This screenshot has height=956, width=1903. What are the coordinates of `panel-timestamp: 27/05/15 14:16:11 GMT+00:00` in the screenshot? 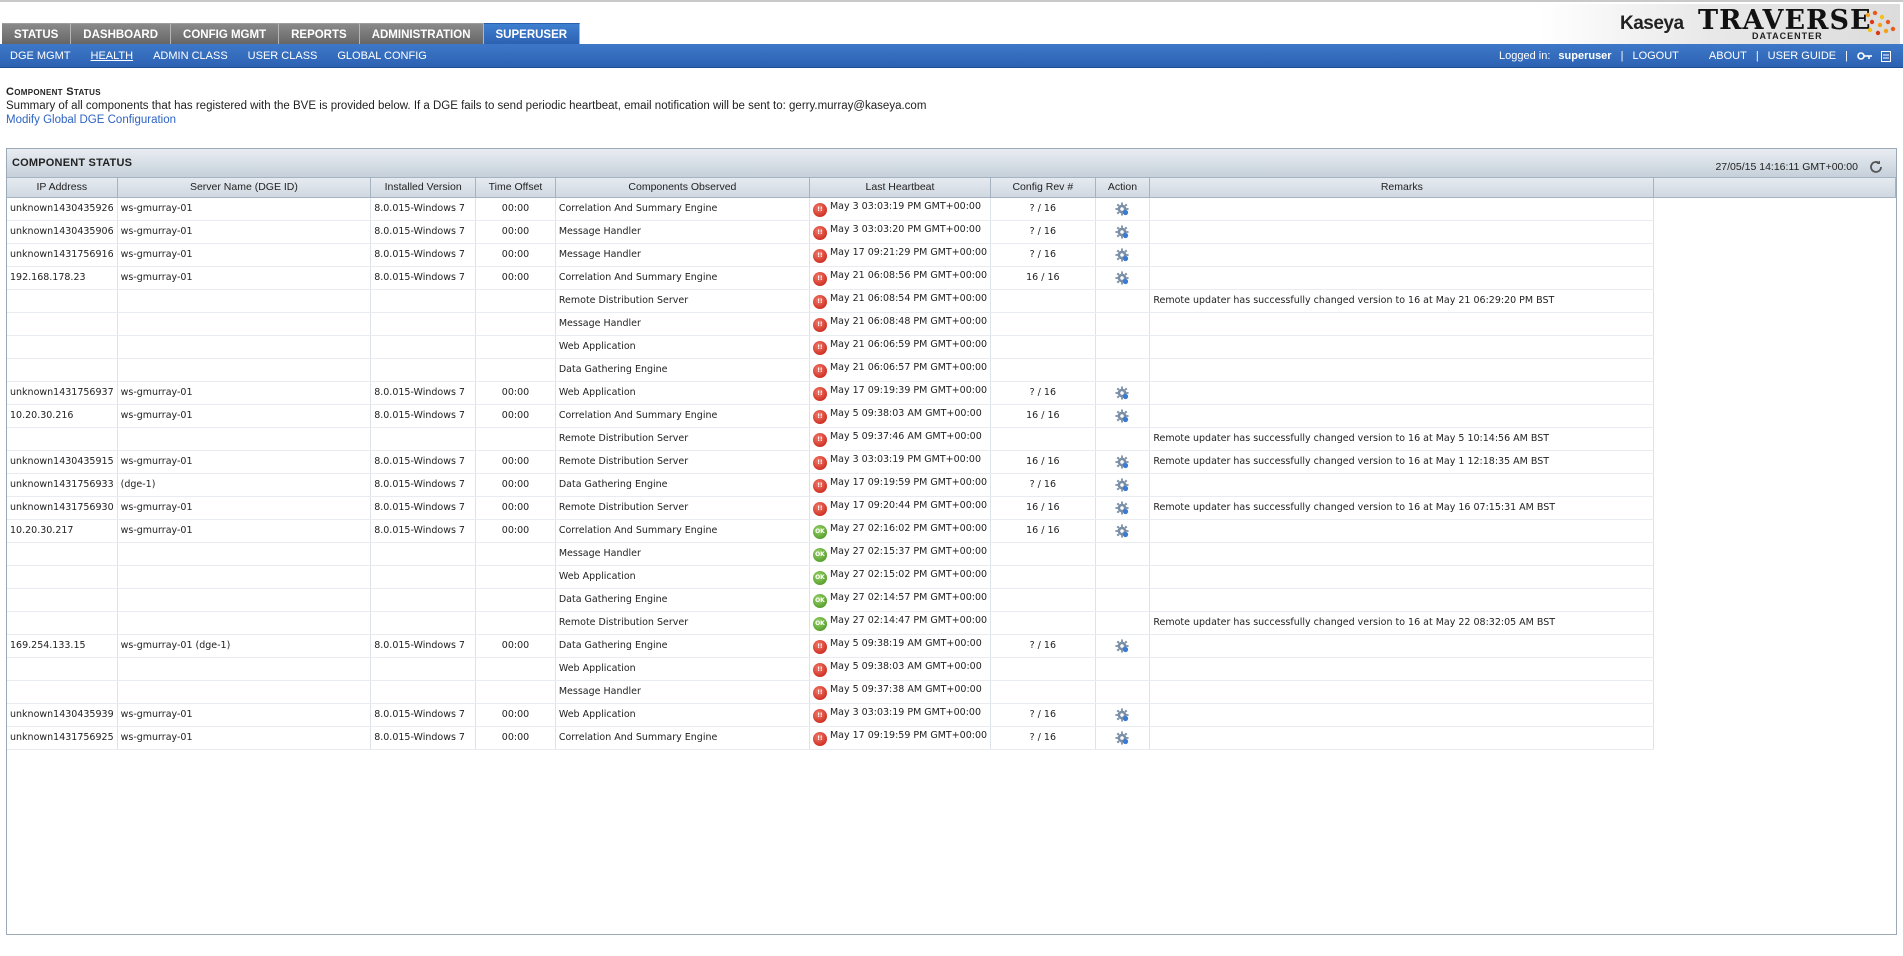 It's located at (1786, 167).